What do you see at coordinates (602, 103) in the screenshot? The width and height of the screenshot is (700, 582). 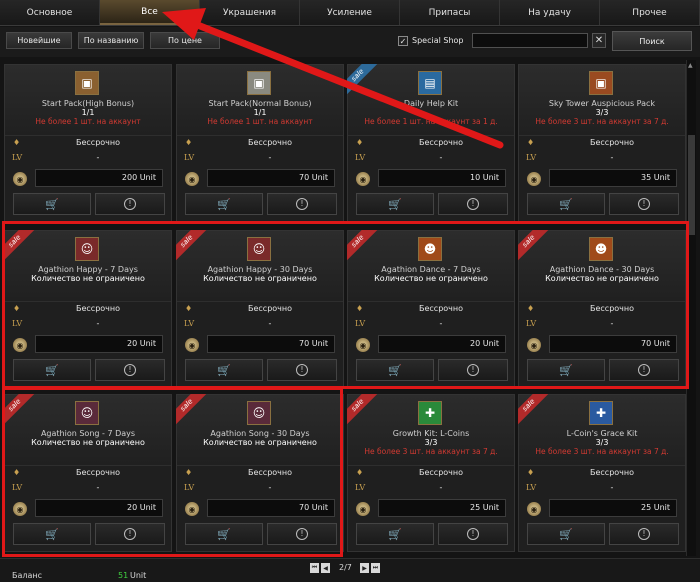 I see `item-name: Sky Tower Auspicious Pack` at bounding box center [602, 103].